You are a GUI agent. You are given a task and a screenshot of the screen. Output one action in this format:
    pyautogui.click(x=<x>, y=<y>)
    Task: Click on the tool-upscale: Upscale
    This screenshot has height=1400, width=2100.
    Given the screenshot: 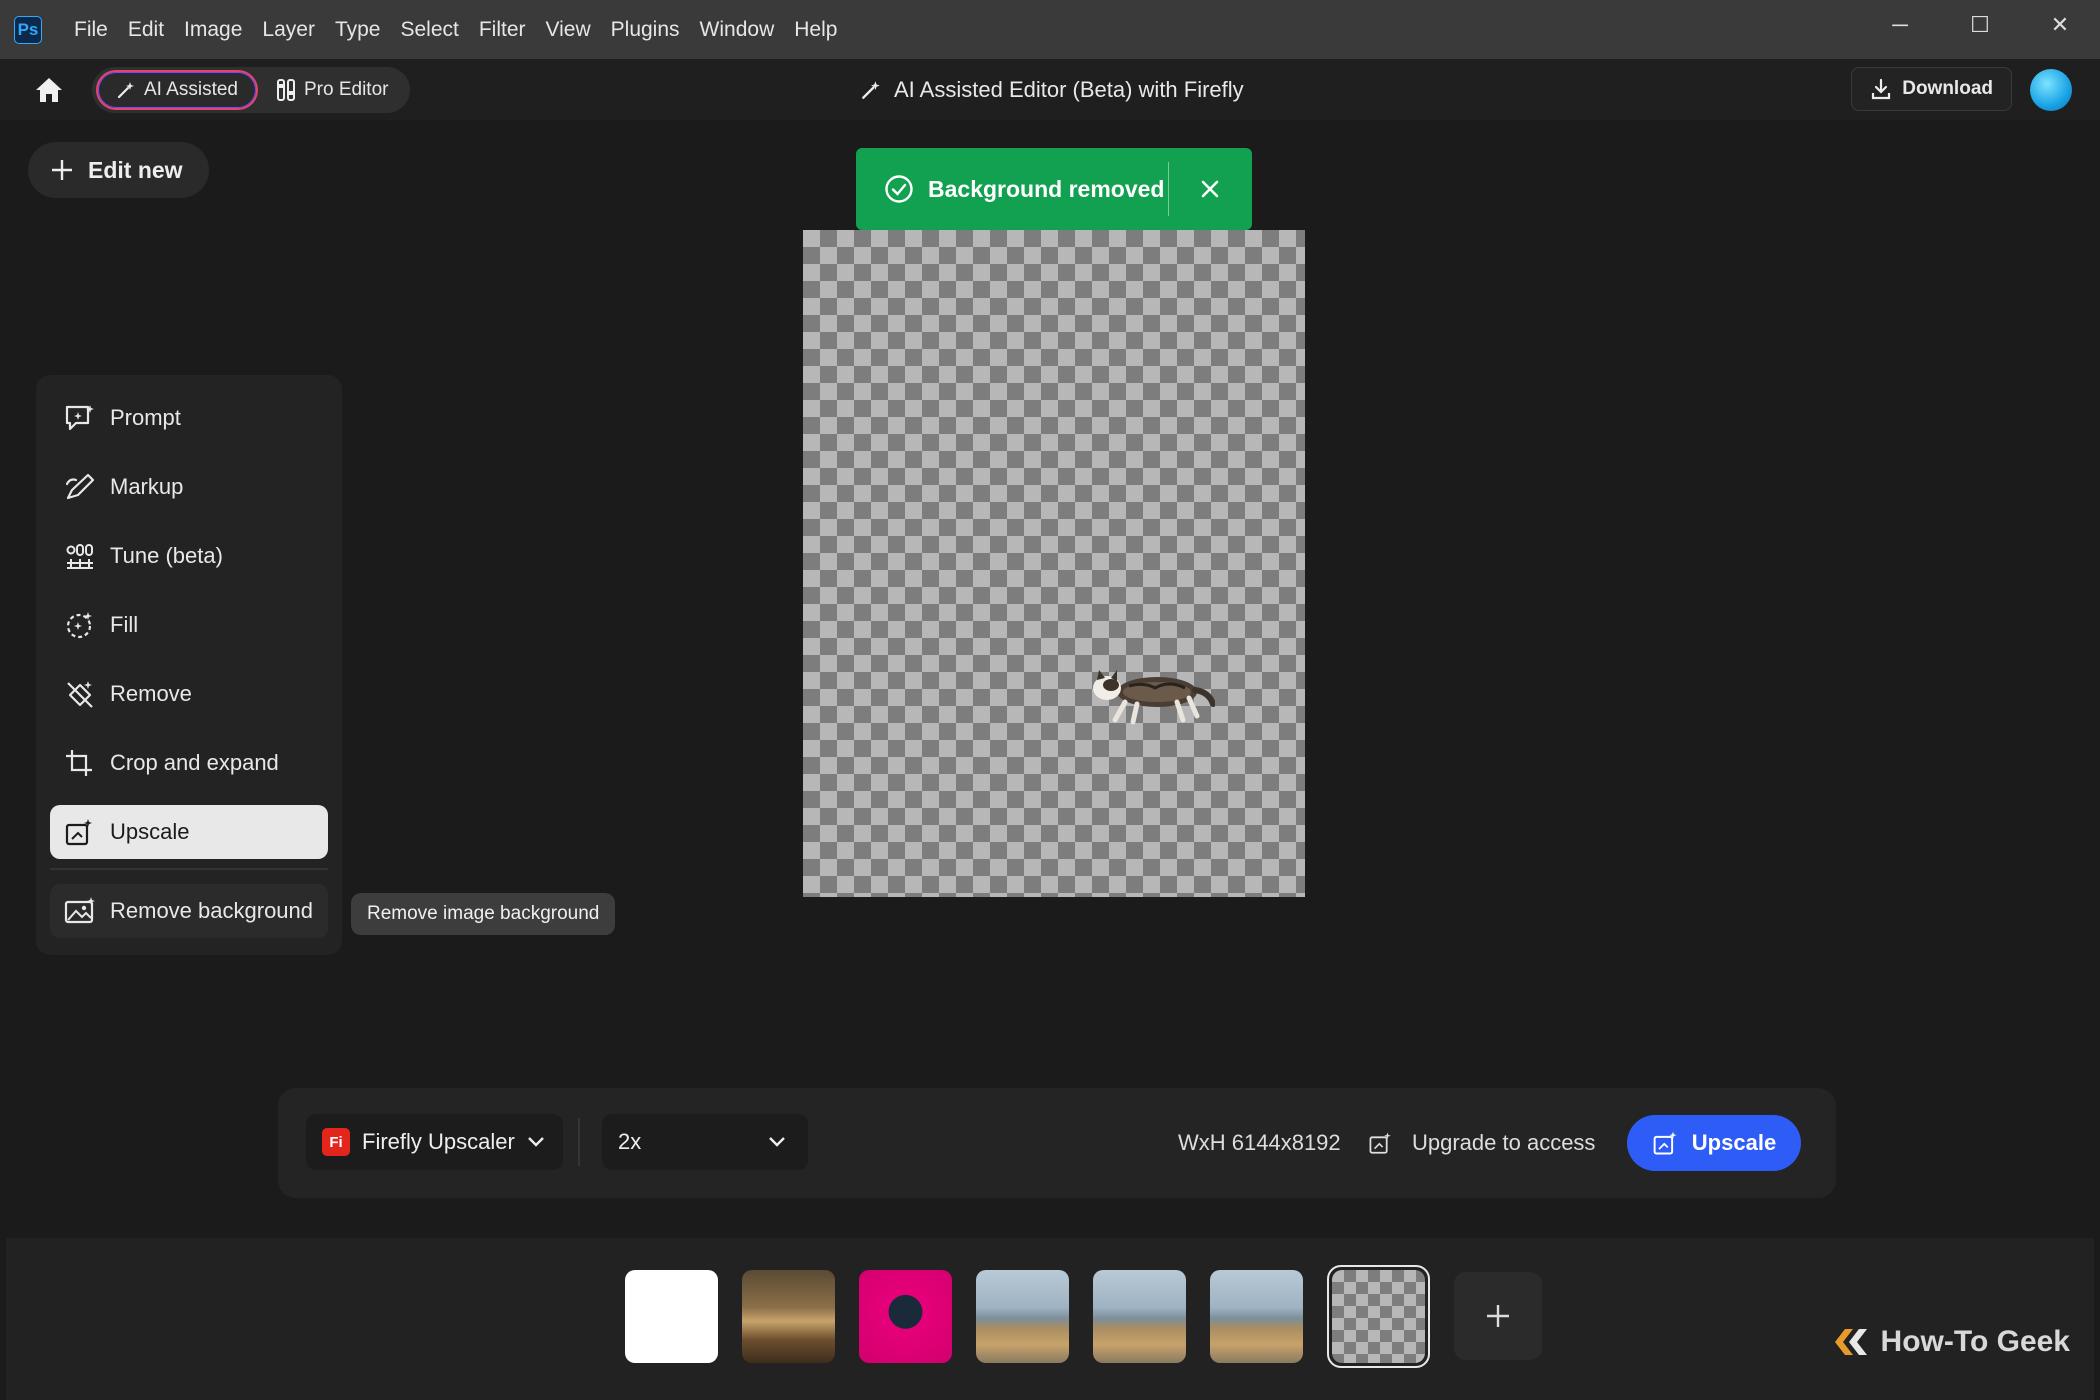 What is the action you would take?
    pyautogui.click(x=189, y=832)
    